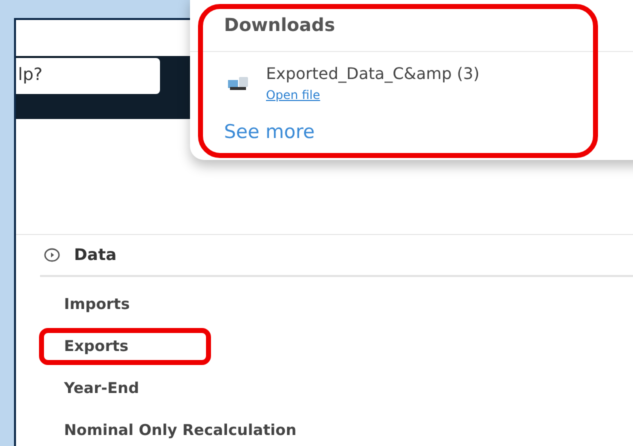 The height and width of the screenshot is (446, 633). What do you see at coordinates (125, 346) in the screenshot?
I see `menu-item: Exports` at bounding box center [125, 346].